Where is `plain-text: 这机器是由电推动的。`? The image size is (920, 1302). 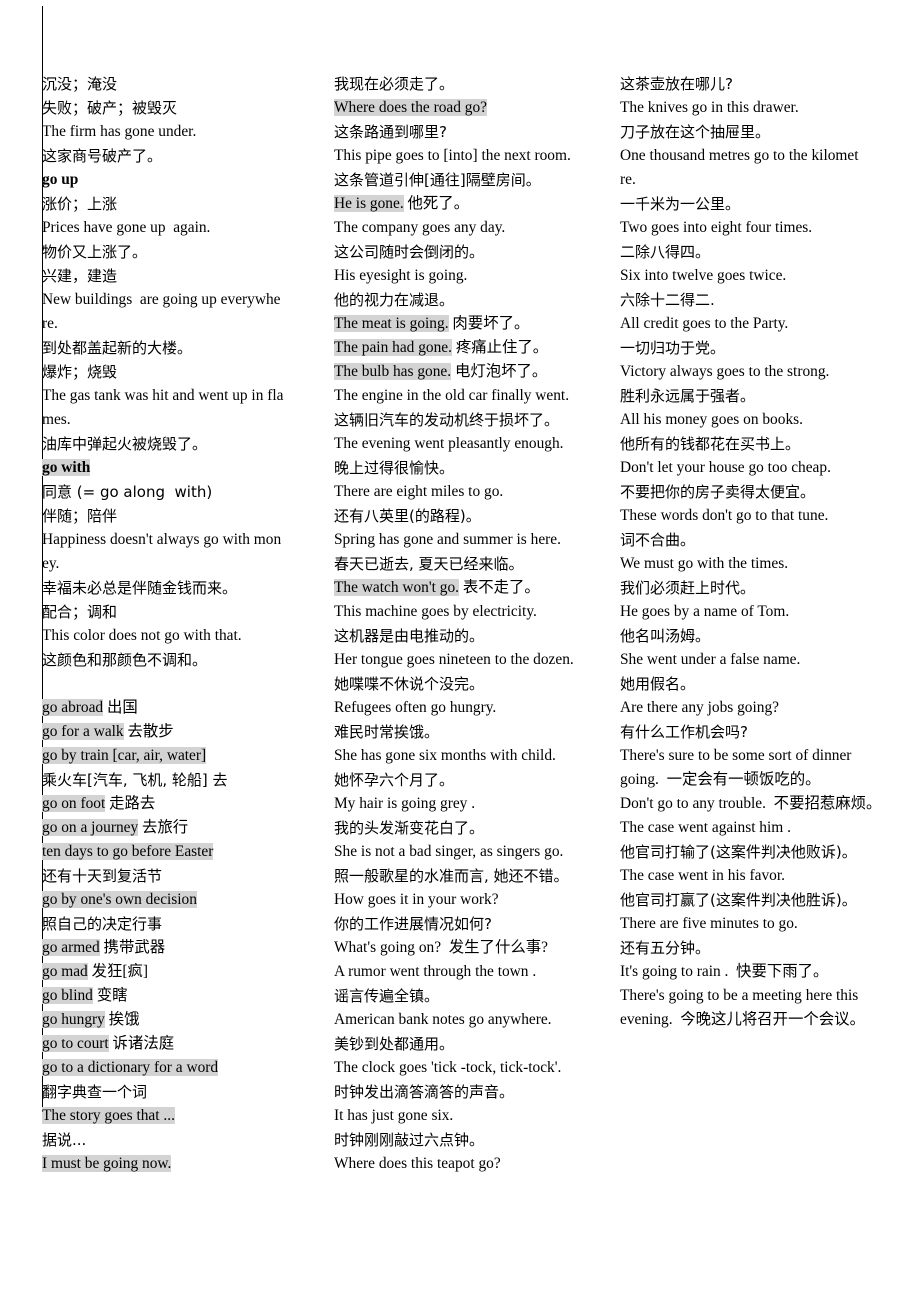
plain-text: 这机器是由电推动的。 is located at coordinates (409, 636).